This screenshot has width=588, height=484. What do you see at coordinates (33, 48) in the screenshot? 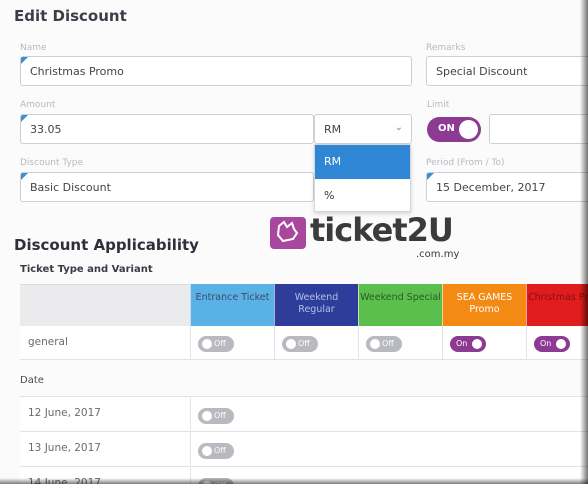
I see `name-label: Name` at bounding box center [33, 48].